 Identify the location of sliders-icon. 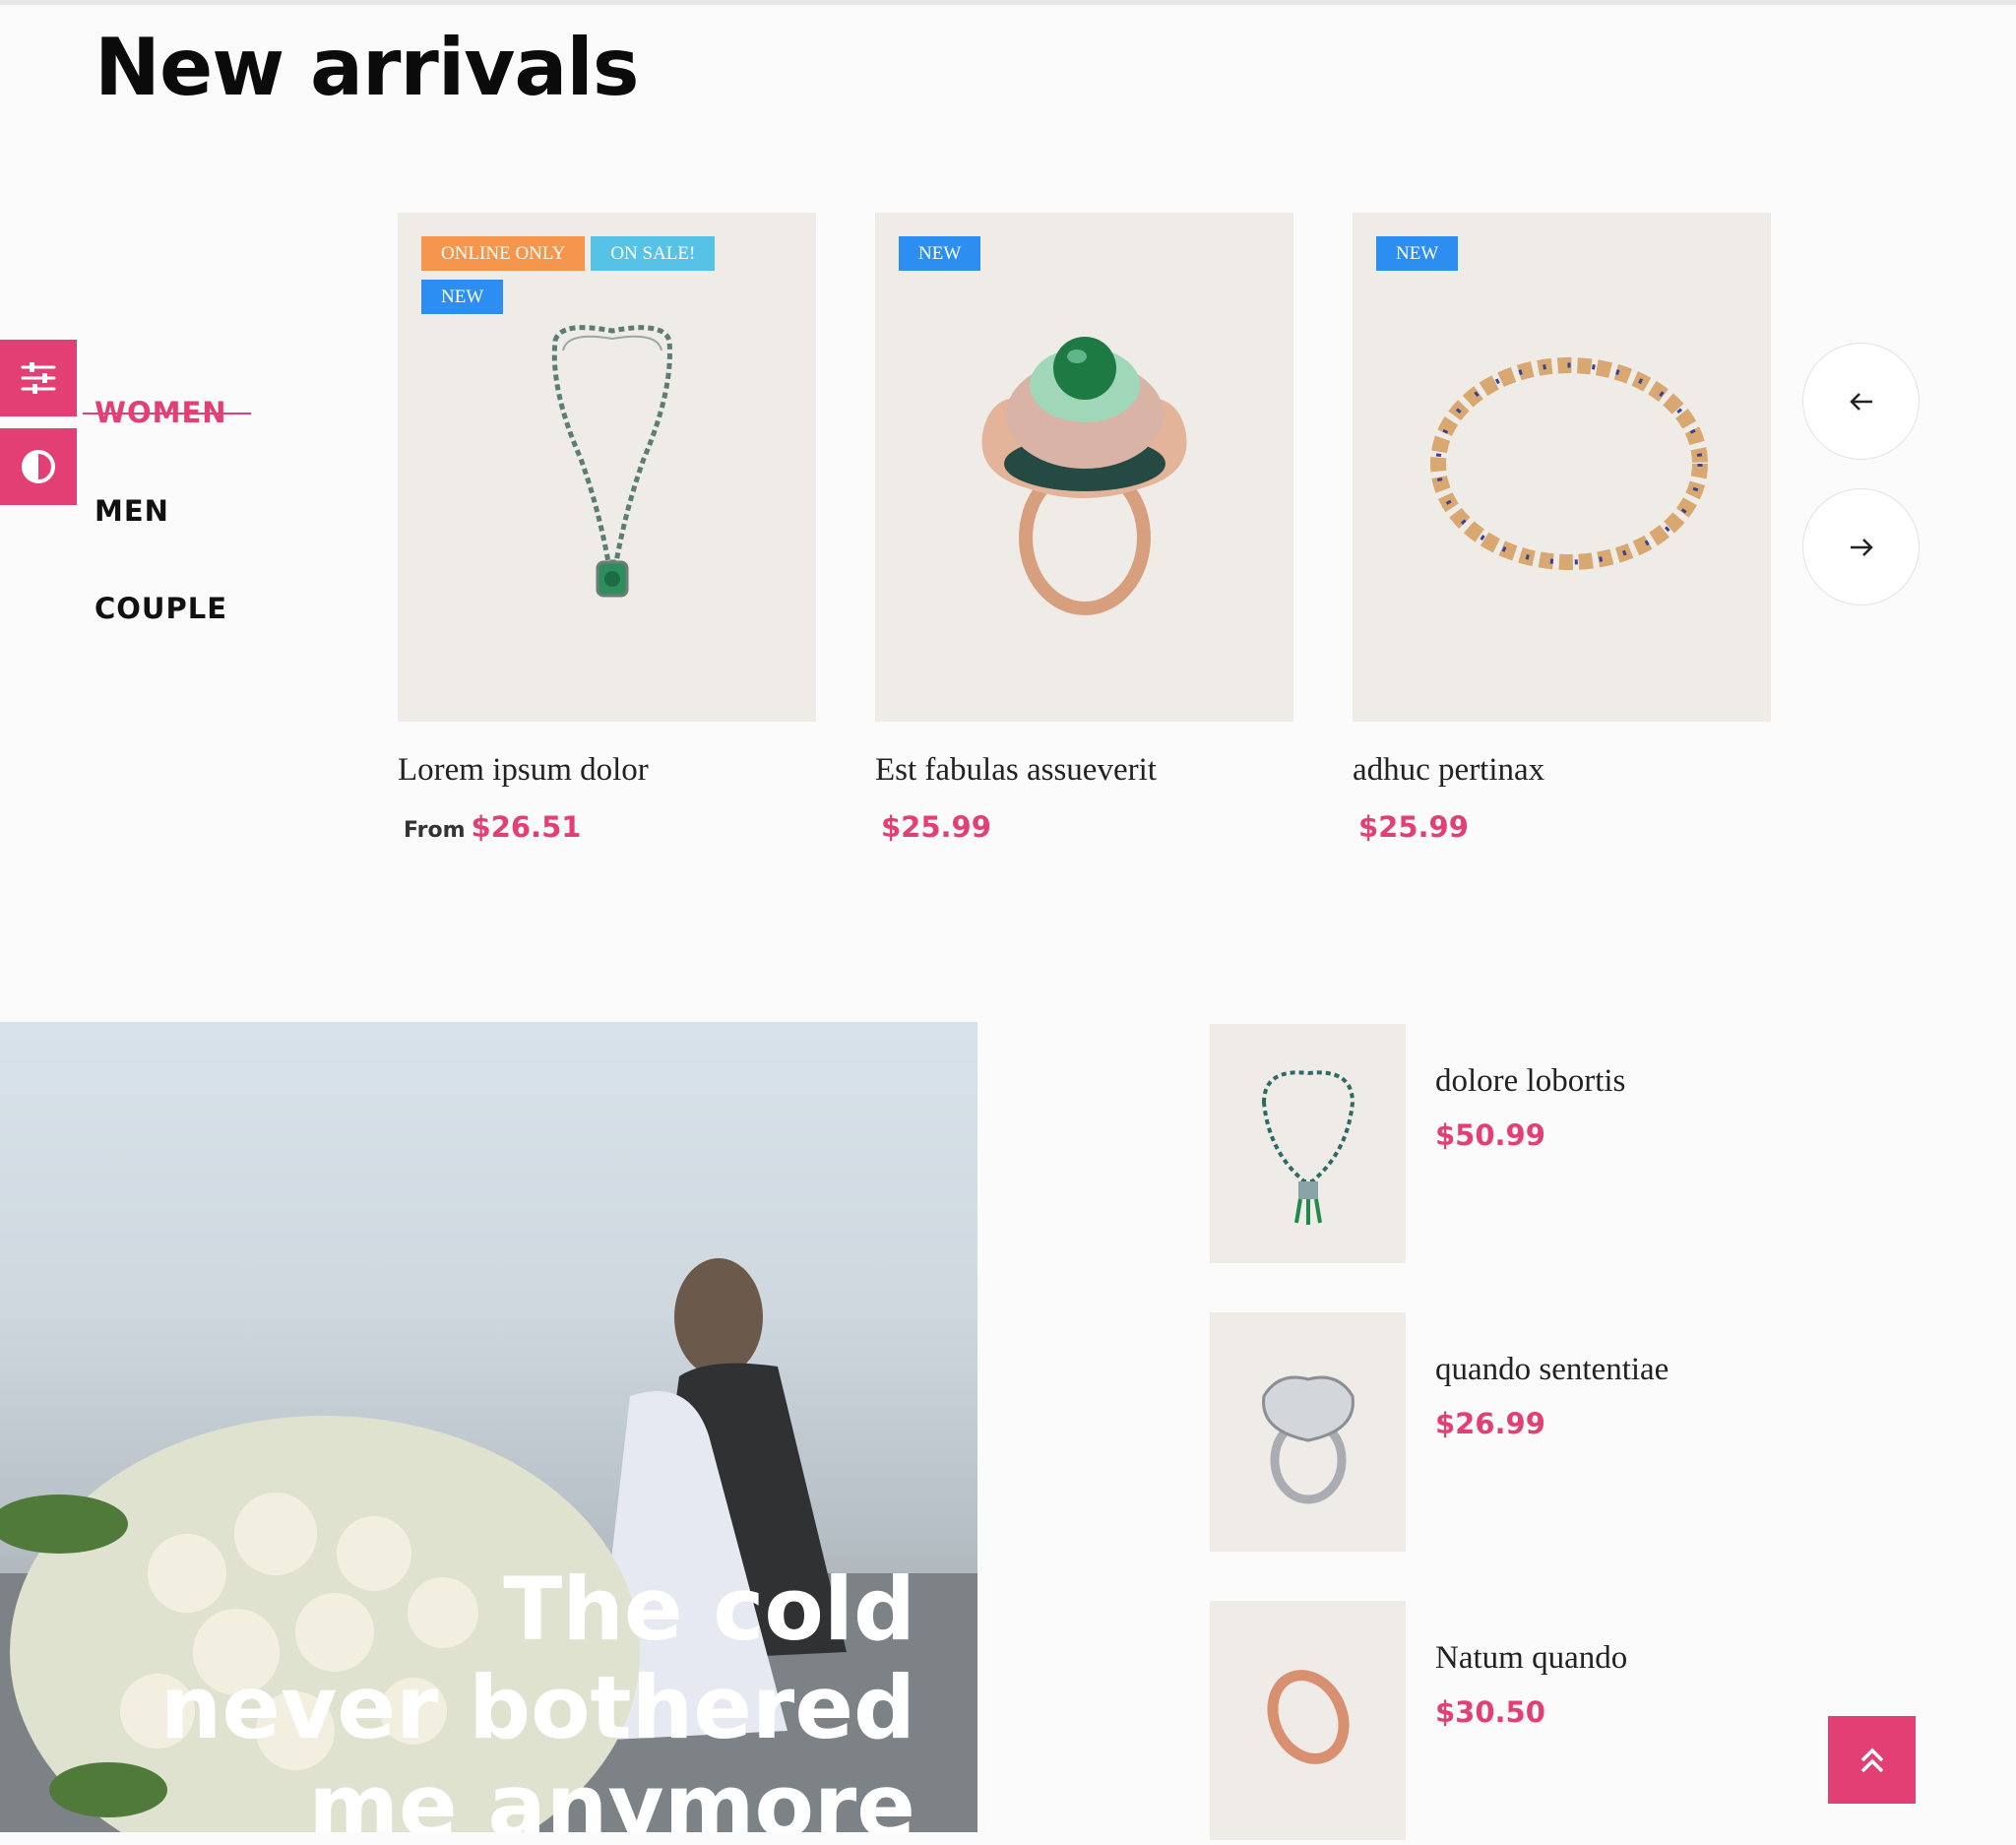
(38, 378).